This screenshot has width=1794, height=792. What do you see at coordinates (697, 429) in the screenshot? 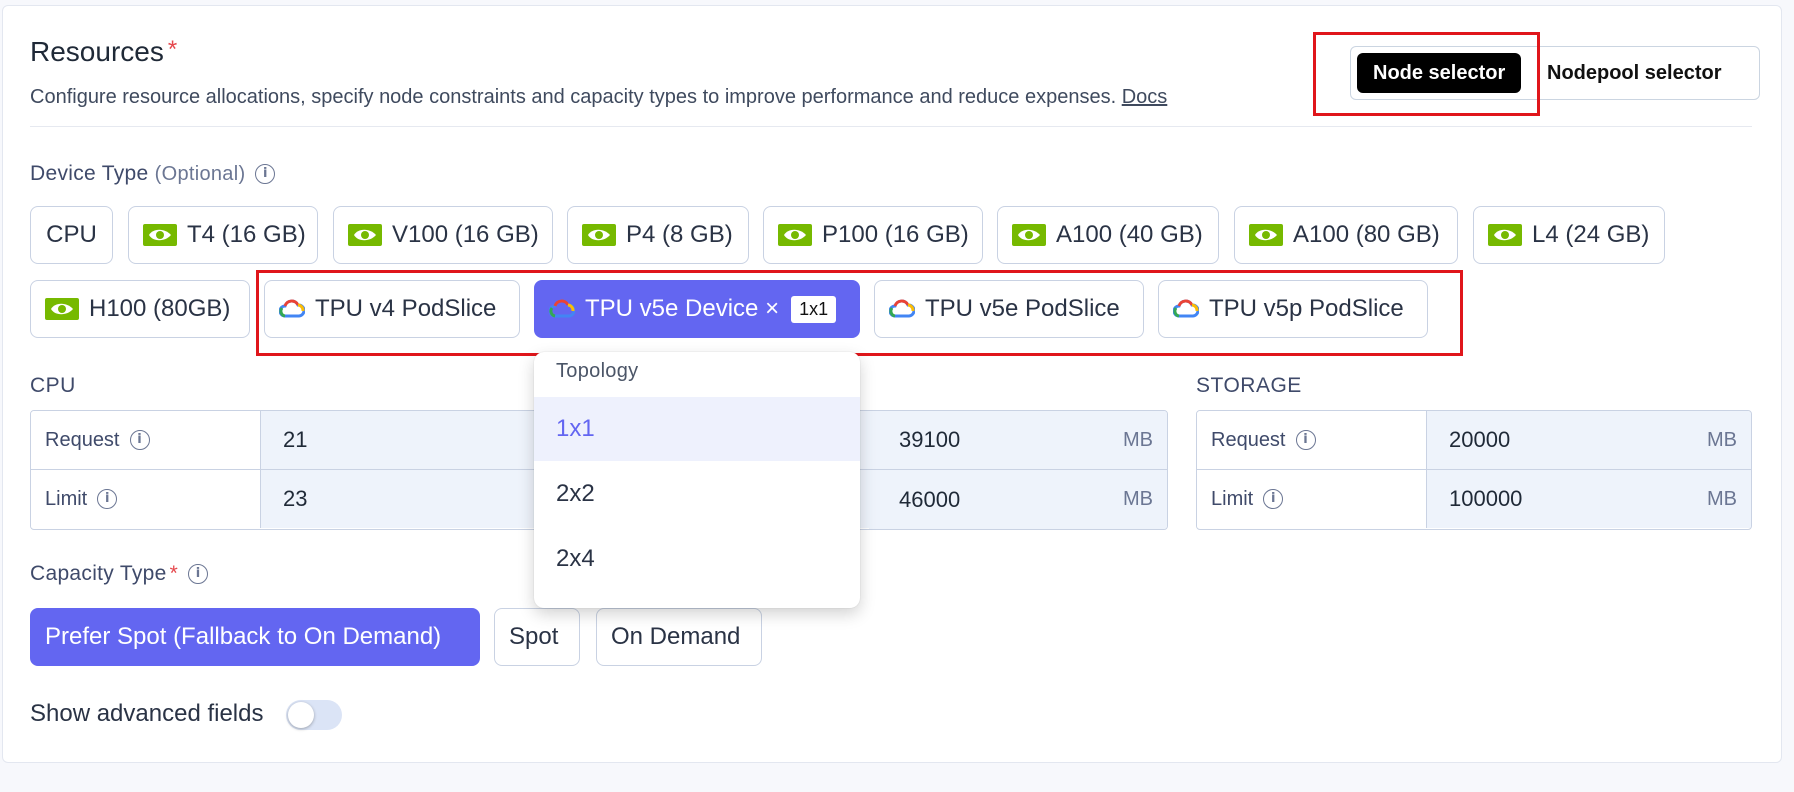
I see `topology-option-1x1: 1x1` at bounding box center [697, 429].